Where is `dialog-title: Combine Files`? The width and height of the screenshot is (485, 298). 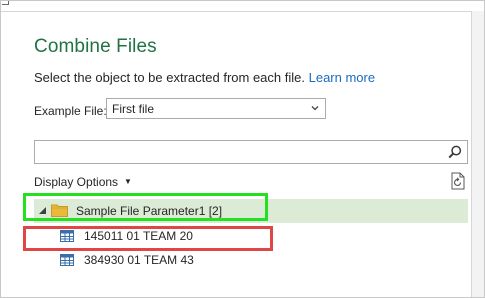 dialog-title: Combine Files is located at coordinates (95, 46).